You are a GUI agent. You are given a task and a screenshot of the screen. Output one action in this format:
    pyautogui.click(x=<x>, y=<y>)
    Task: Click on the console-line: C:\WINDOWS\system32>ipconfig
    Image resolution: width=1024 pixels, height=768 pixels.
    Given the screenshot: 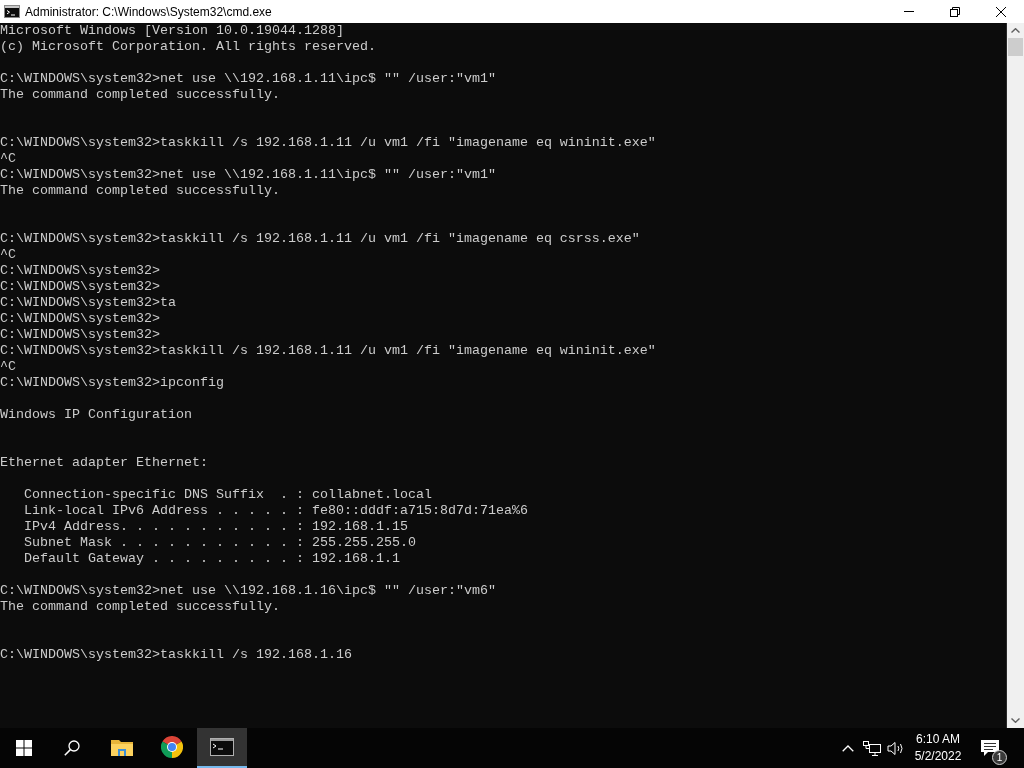 What is the action you would take?
    pyautogui.click(x=112, y=383)
    